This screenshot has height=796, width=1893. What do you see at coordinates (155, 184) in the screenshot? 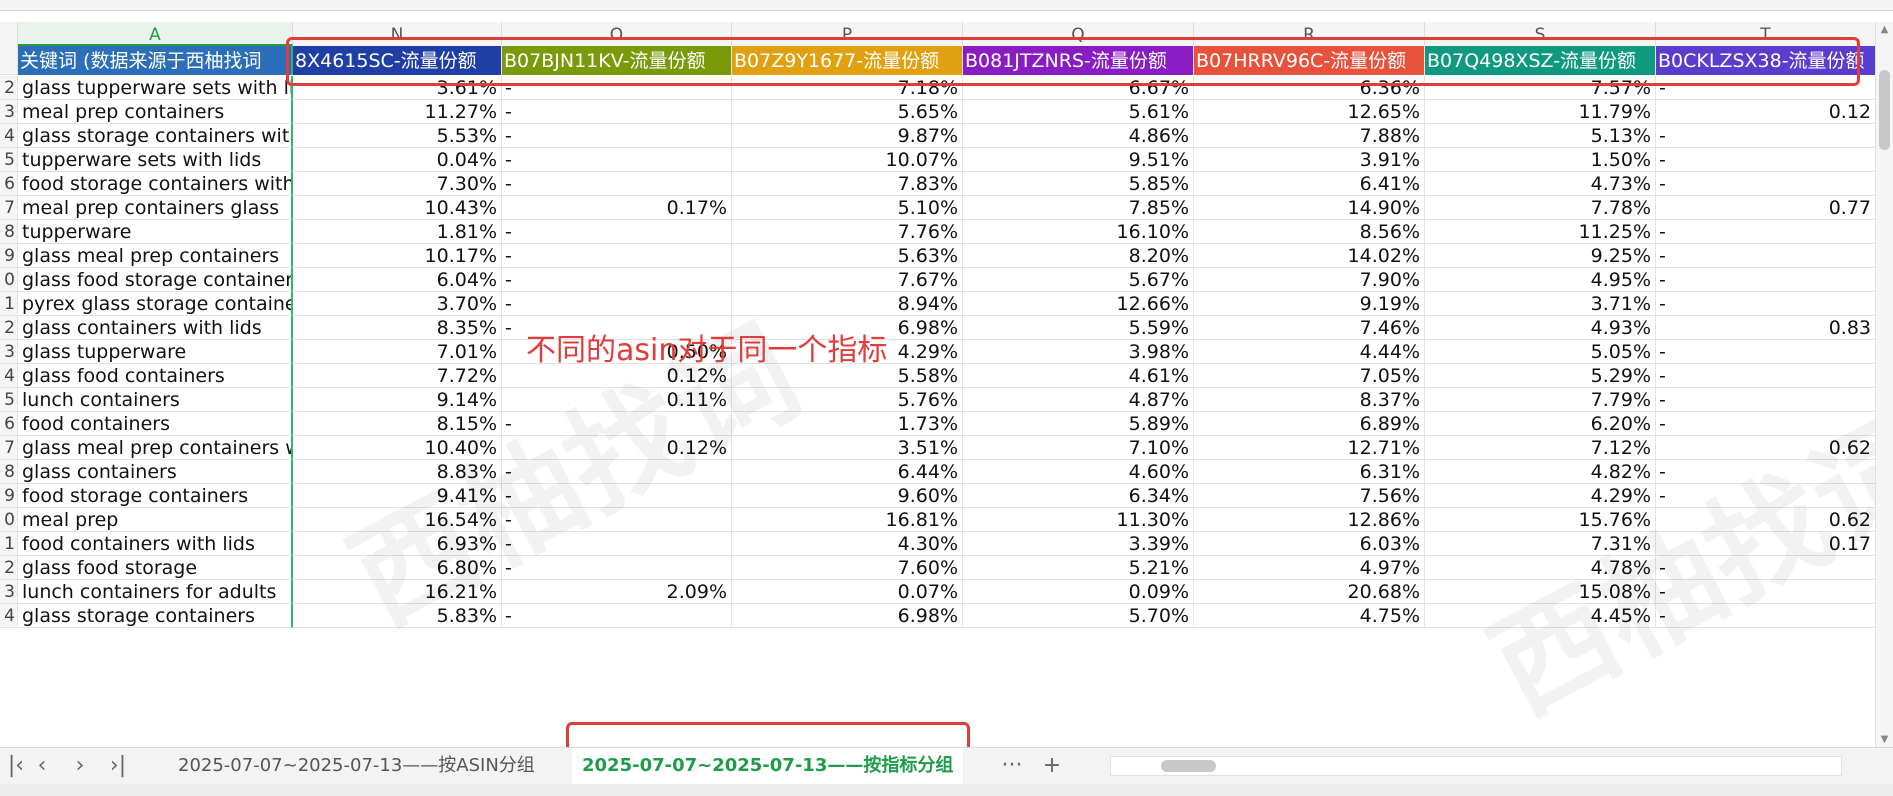
I see `keyword-cell: food storage containers with l` at bounding box center [155, 184].